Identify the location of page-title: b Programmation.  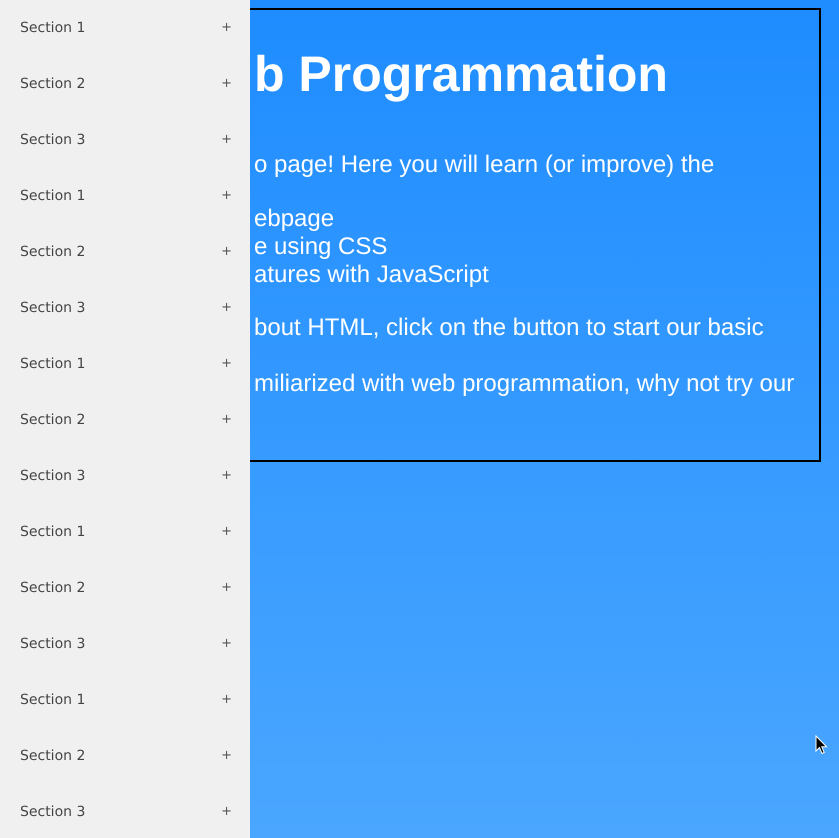
(461, 74).